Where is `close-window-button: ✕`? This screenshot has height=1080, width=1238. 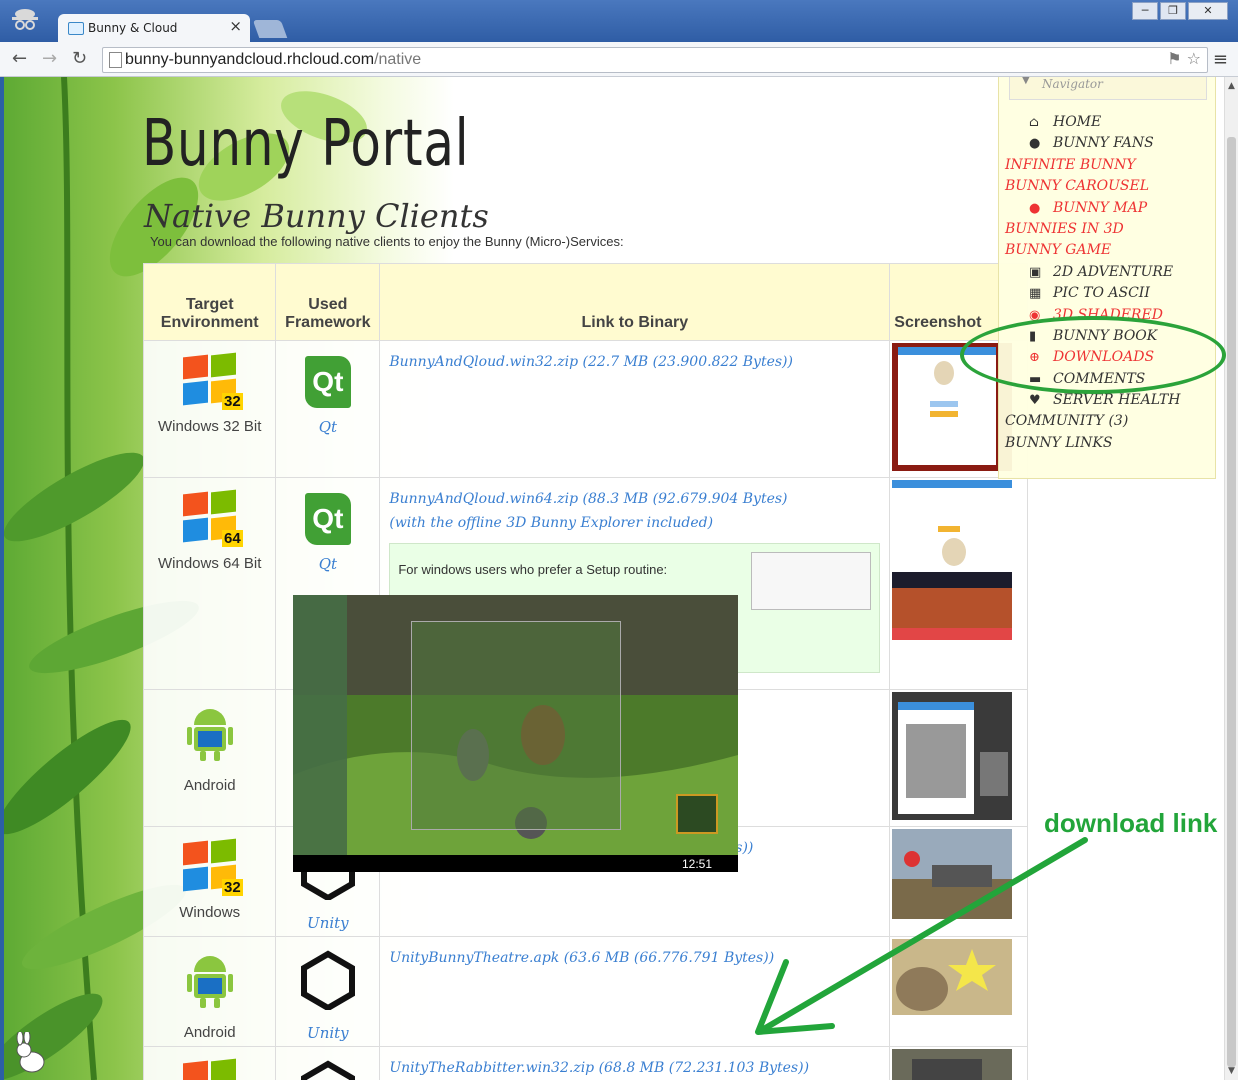 close-window-button: ✕ is located at coordinates (1208, 11).